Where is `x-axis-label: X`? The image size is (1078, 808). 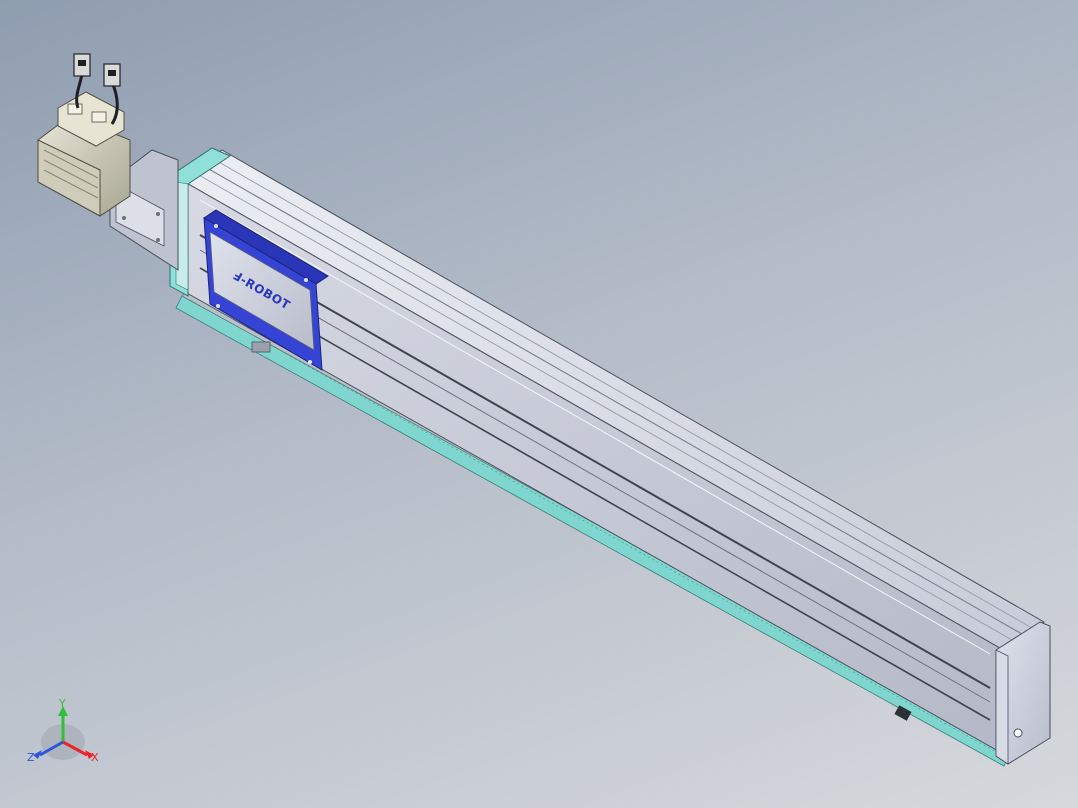 x-axis-label: X is located at coordinates (95, 757).